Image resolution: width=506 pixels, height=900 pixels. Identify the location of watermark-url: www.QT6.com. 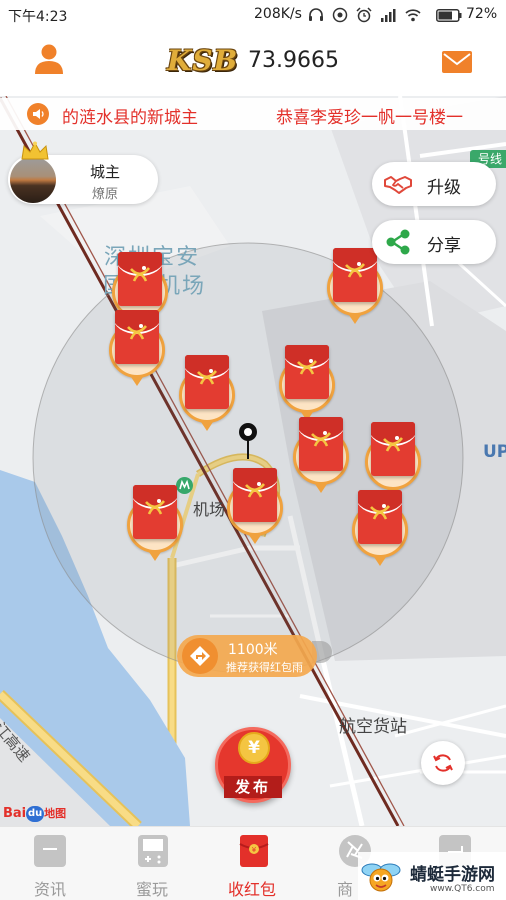
(462, 889).